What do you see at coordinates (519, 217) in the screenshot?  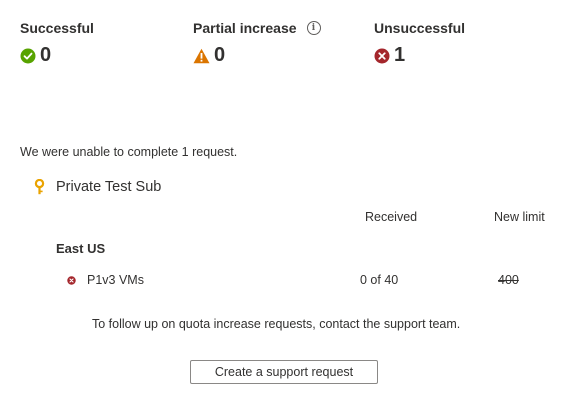 I see `column-header-new-limit: New limit` at bounding box center [519, 217].